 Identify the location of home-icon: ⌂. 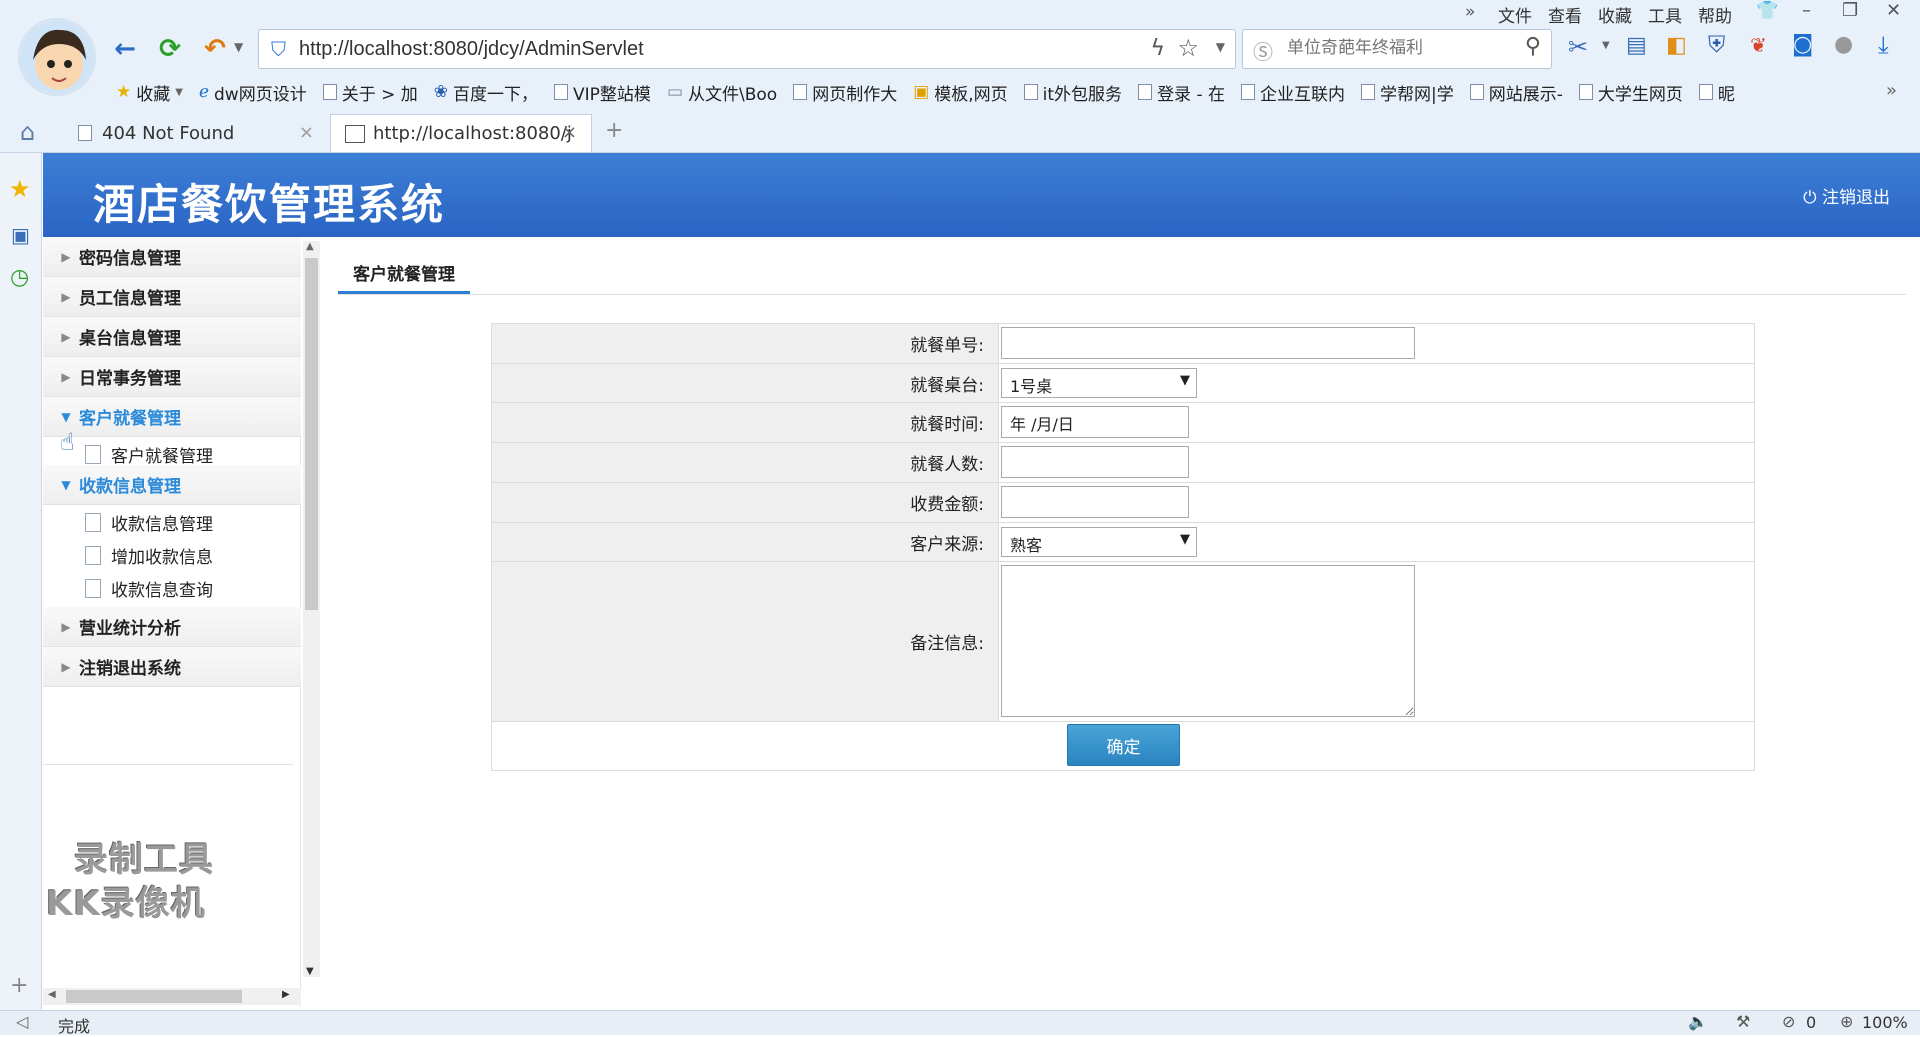
(27, 132).